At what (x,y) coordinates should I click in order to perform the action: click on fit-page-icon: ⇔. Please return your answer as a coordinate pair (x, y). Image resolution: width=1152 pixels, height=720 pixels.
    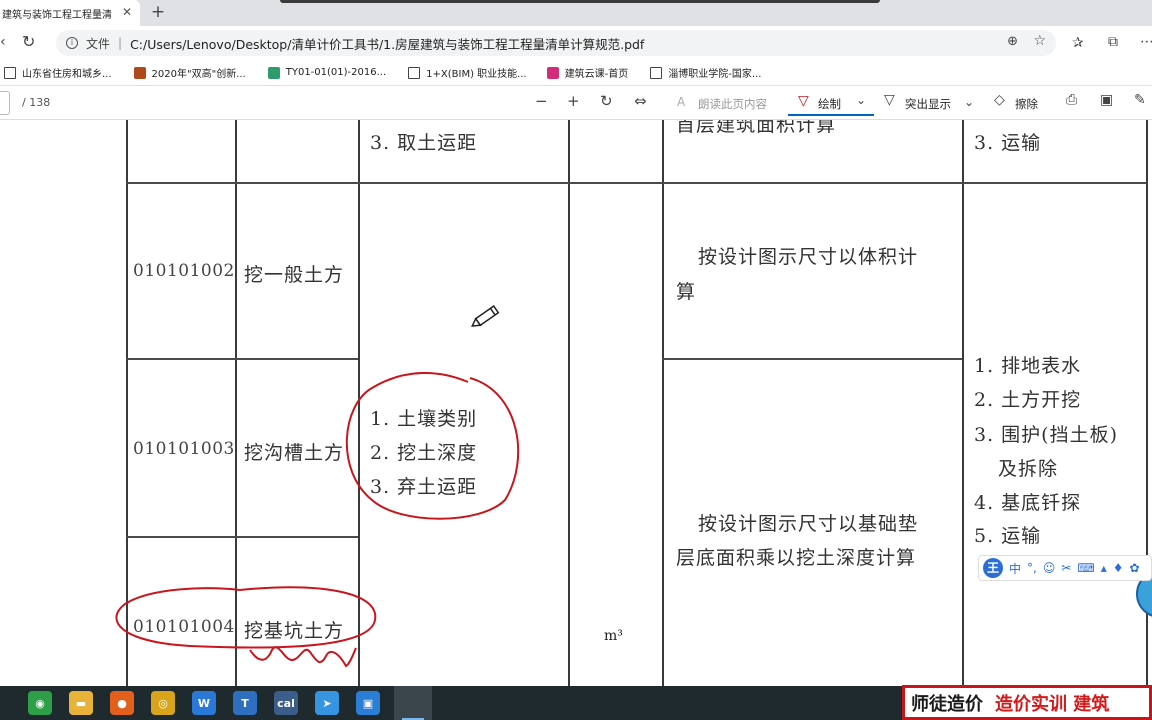
    Looking at the image, I should click on (640, 101).